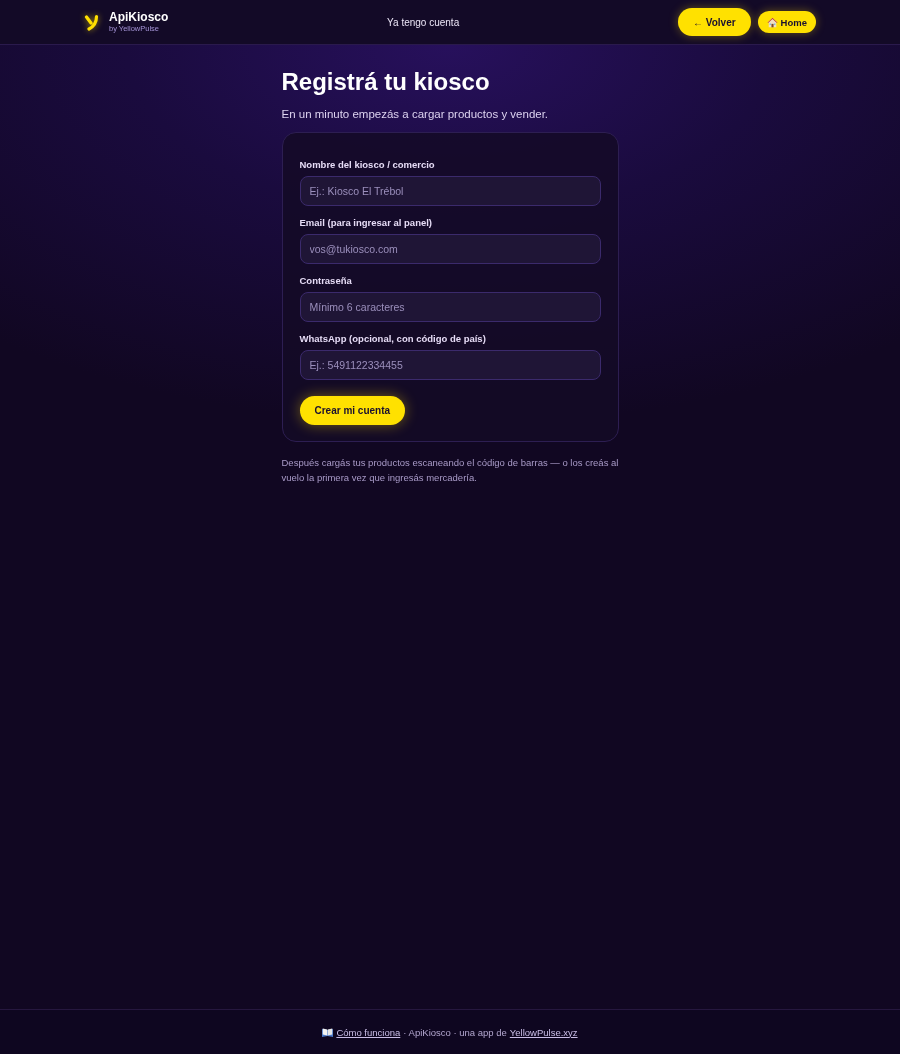  I want to click on back-button: ← Volver, so click(714, 22).